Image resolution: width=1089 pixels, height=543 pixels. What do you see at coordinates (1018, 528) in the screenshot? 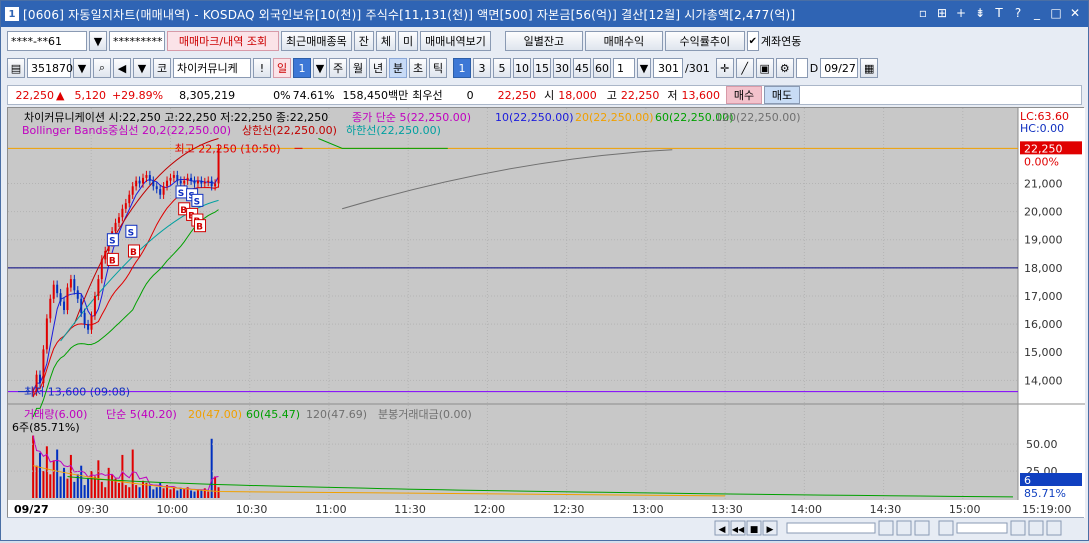
I see `plus-zoom-icon` at bounding box center [1018, 528].